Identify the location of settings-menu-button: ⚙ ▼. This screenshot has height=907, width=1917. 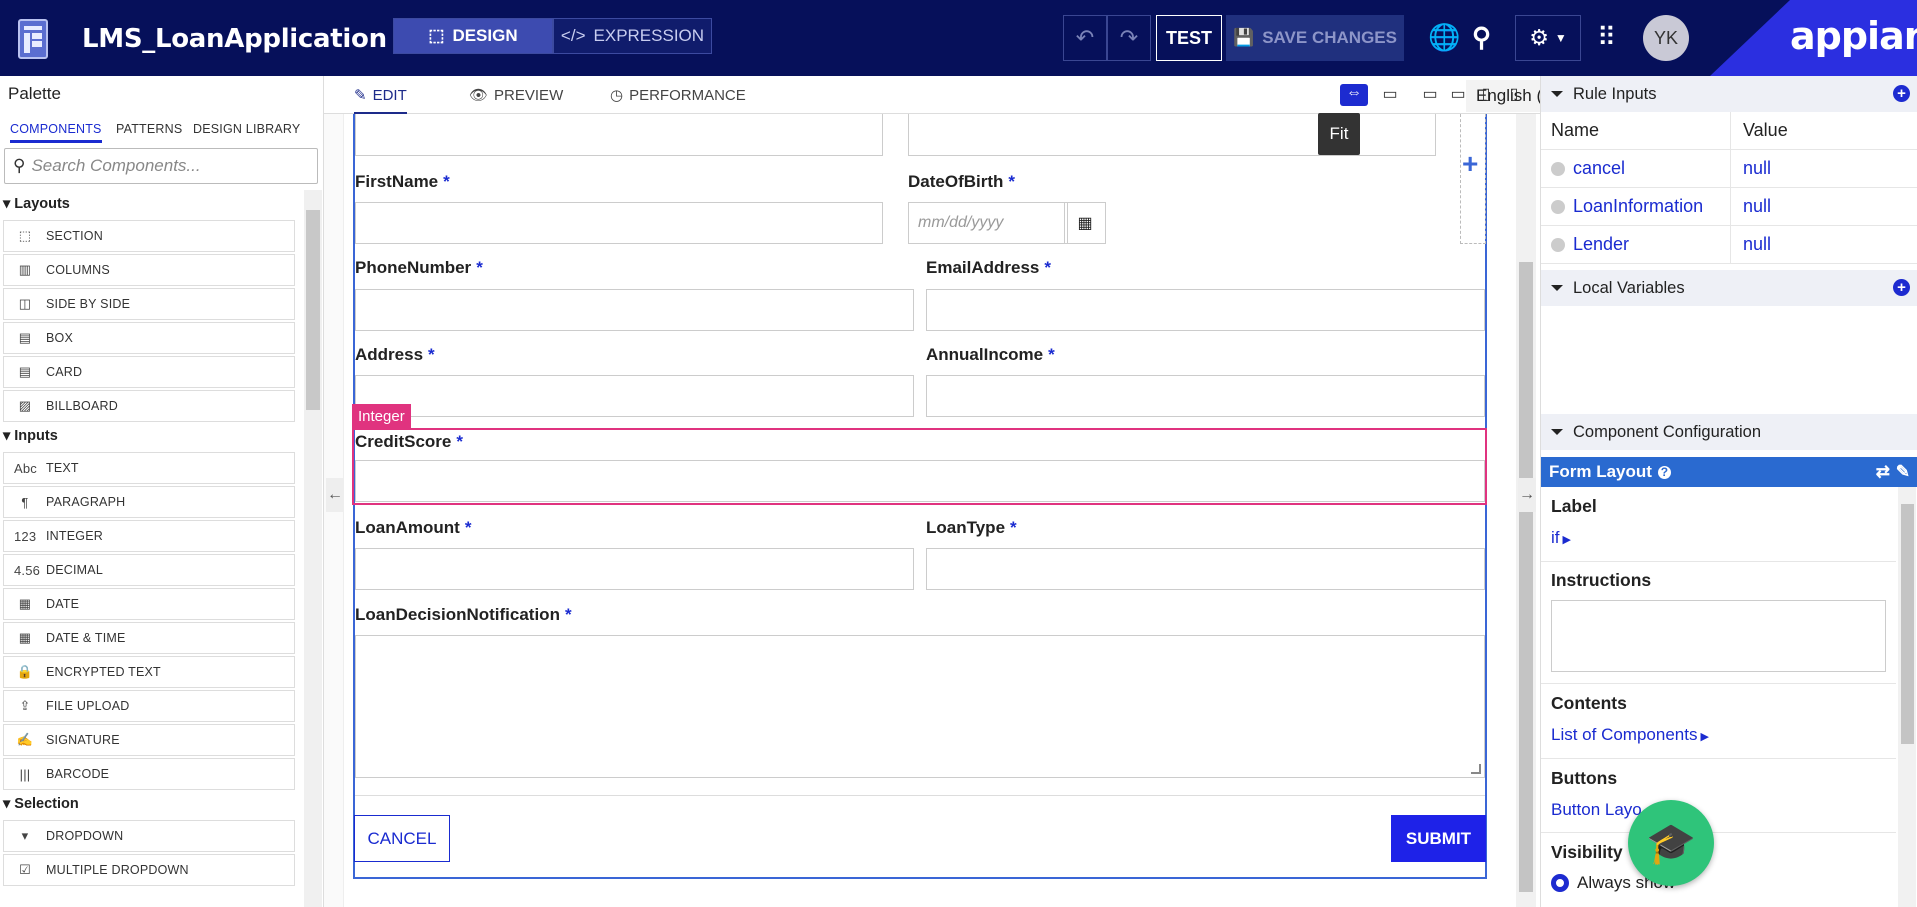
(1548, 38).